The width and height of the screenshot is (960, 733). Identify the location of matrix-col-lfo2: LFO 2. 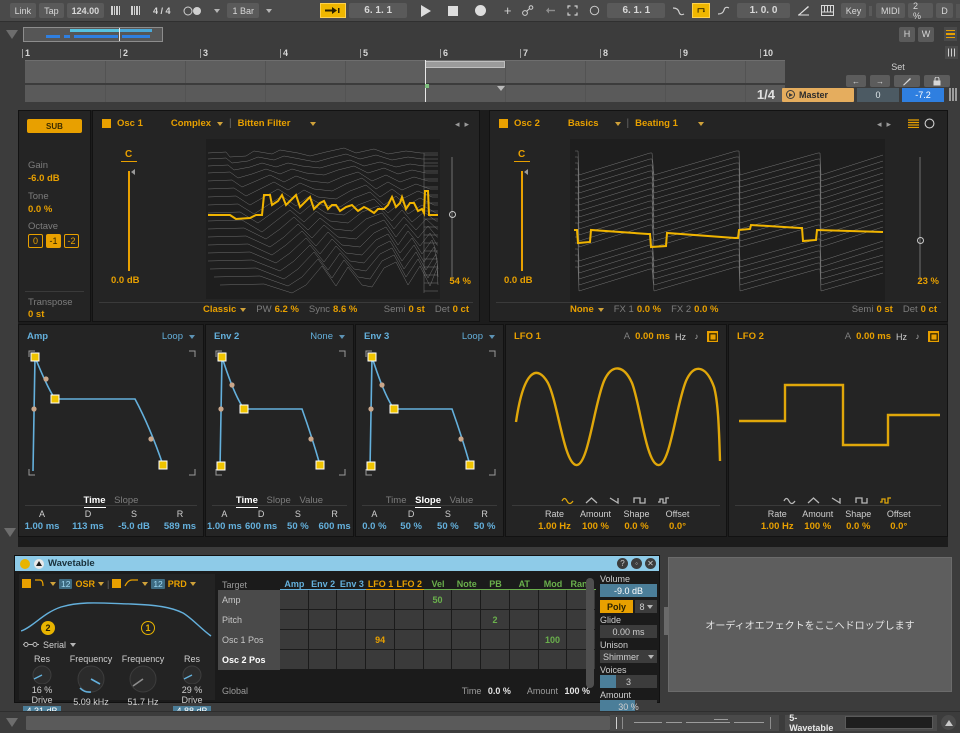
(409, 584).